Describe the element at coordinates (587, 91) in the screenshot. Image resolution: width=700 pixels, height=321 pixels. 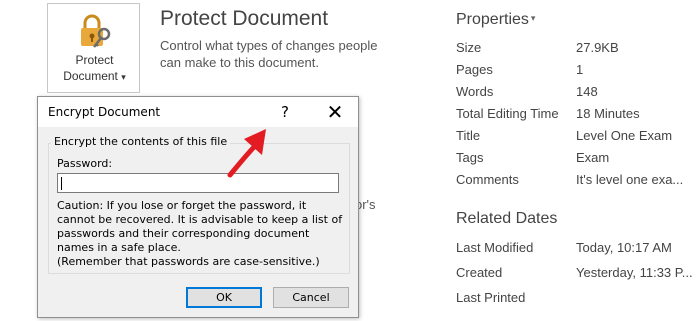
I see `property-value: 148` at that location.